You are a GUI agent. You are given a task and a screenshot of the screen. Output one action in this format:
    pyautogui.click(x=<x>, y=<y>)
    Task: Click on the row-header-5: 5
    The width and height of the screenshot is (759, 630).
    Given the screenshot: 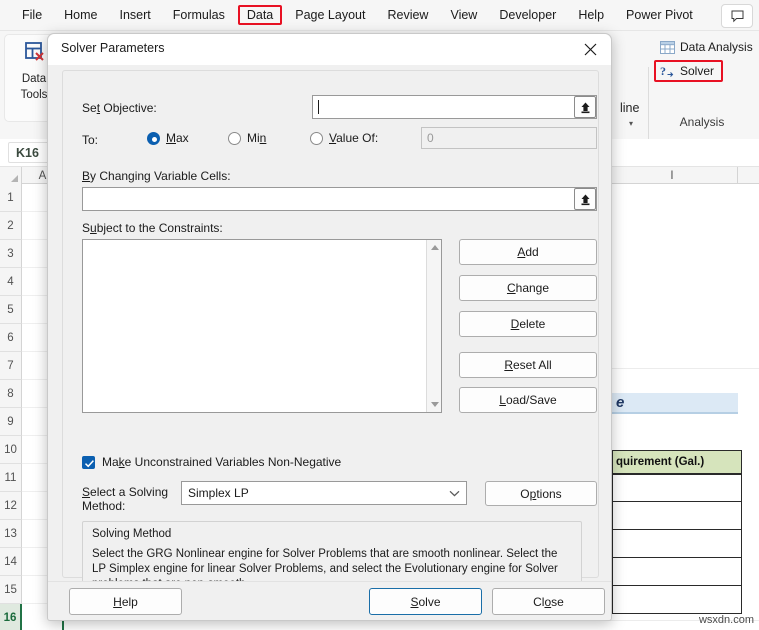 What is the action you would take?
    pyautogui.click(x=11, y=310)
    